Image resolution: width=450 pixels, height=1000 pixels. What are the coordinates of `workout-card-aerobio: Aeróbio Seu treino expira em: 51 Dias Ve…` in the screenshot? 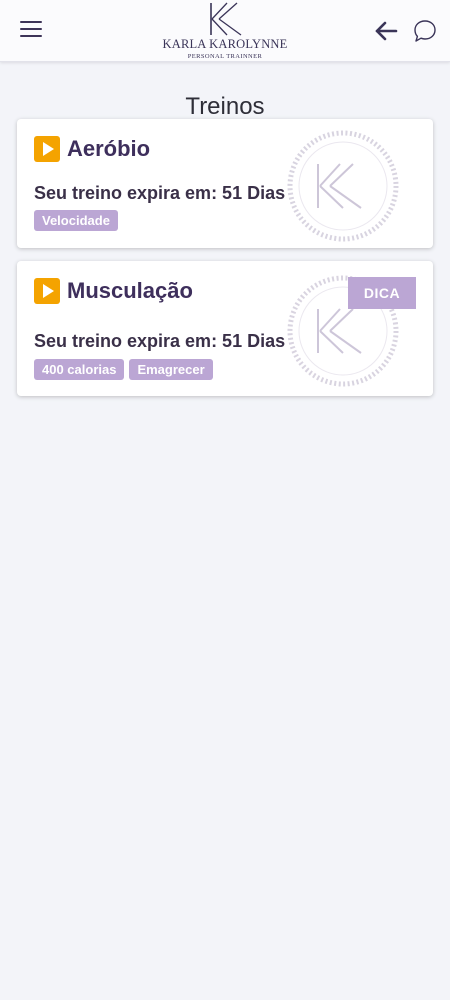 It's located at (225, 183).